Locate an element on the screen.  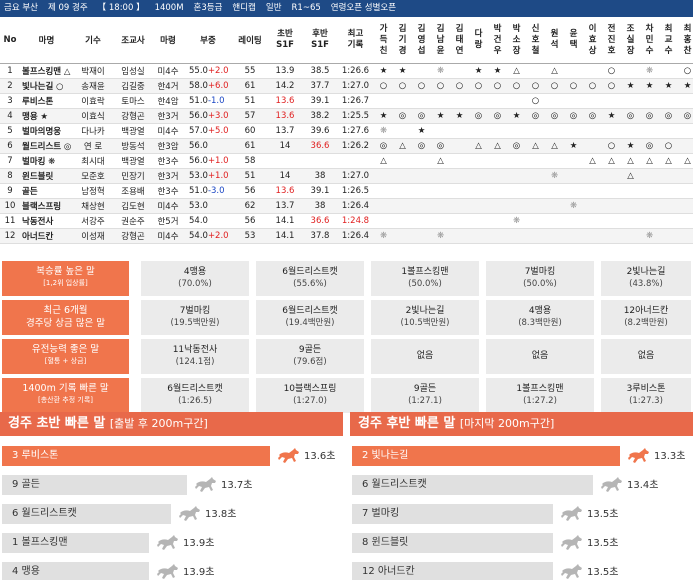
expert-pick-icon: △ is located at coordinates (497, 146).